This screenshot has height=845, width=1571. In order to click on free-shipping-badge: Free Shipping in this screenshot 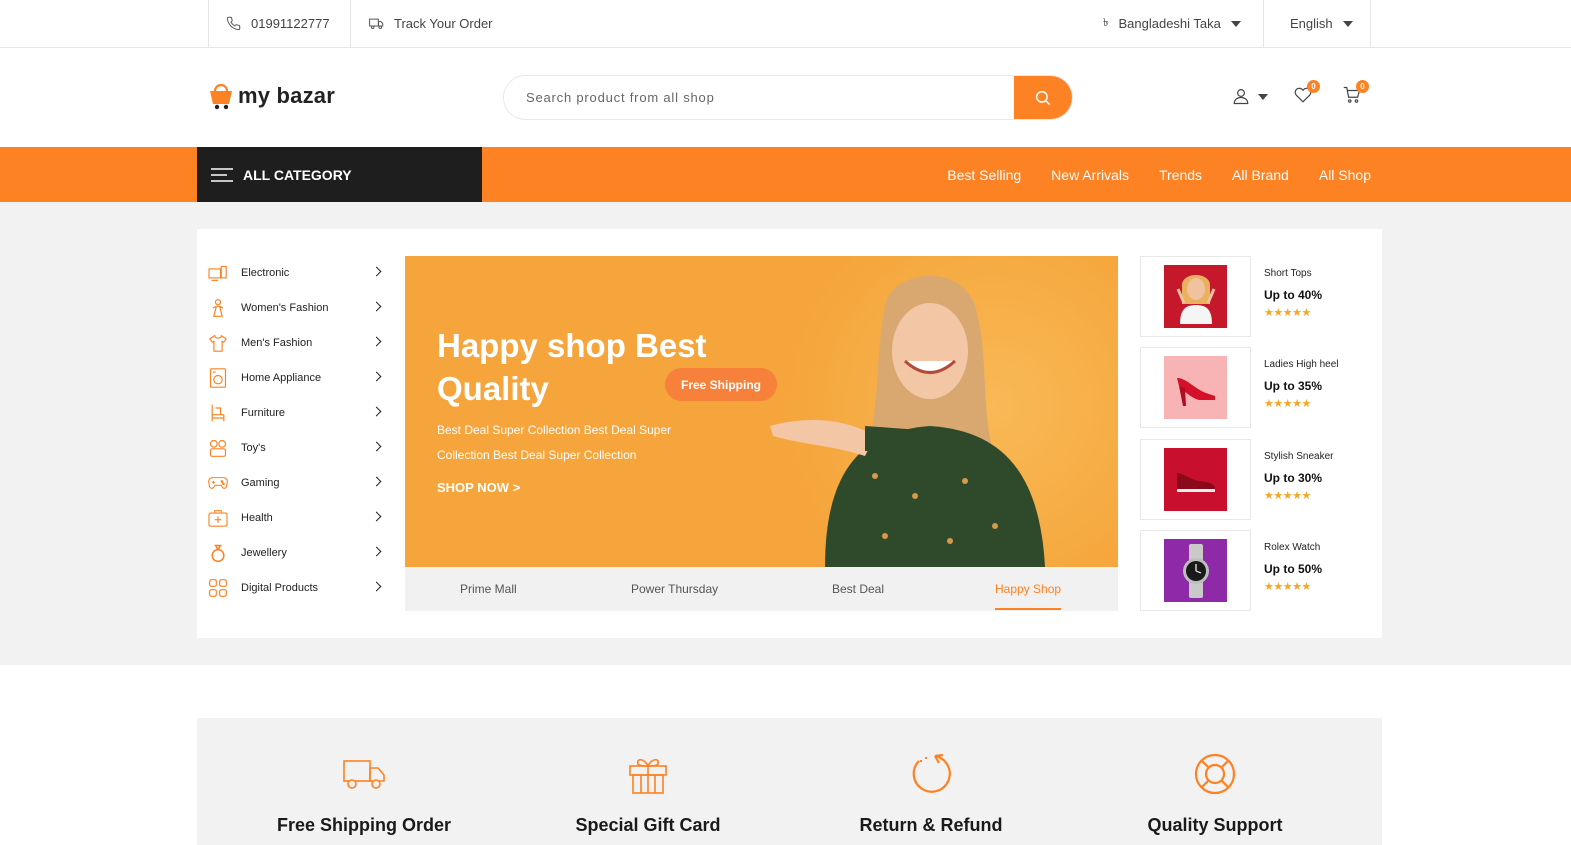, I will do `click(721, 384)`.